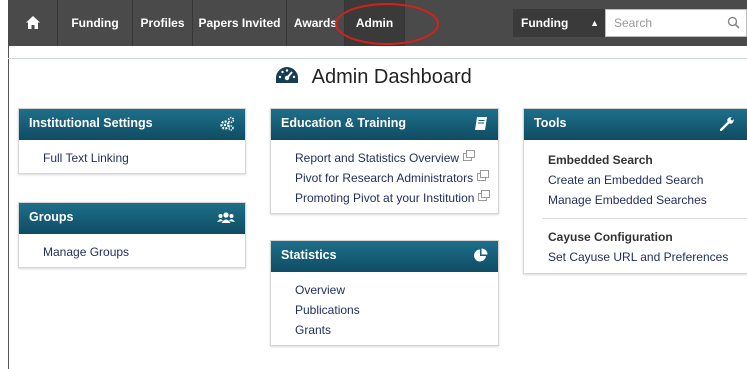 The image size is (747, 369). What do you see at coordinates (545, 23) in the screenshot?
I see `search-scope-value: Funding` at bounding box center [545, 23].